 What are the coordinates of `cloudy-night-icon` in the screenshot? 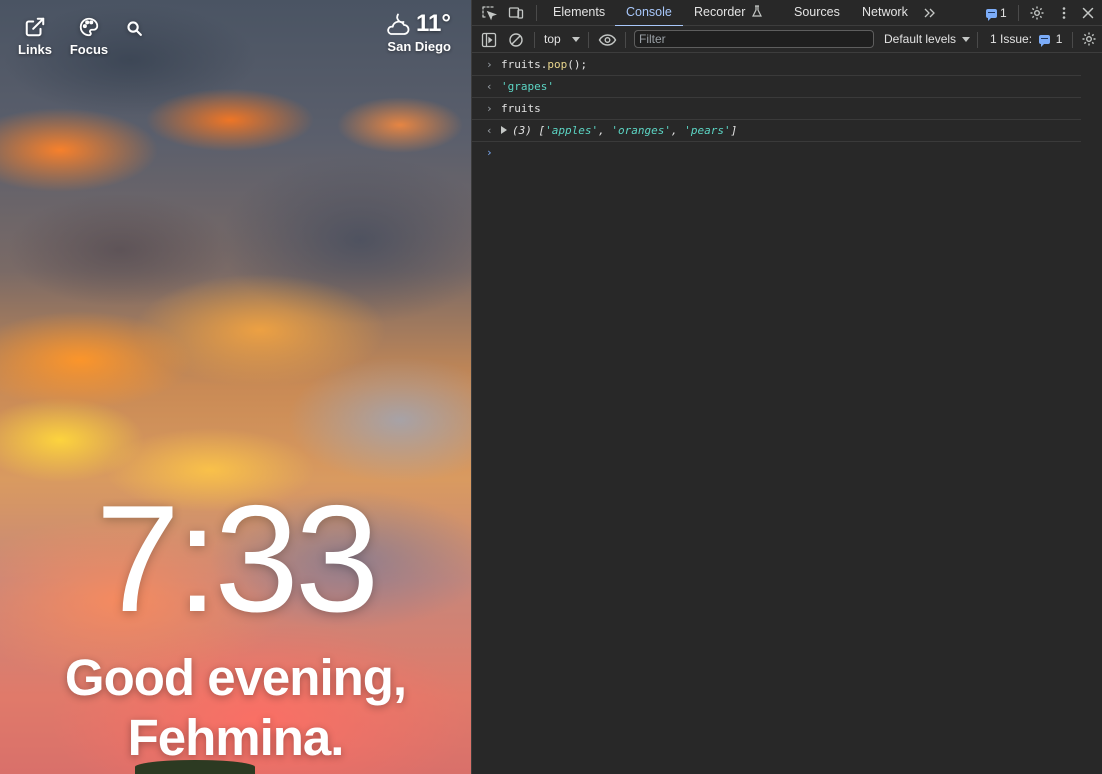 It's located at (398, 24).